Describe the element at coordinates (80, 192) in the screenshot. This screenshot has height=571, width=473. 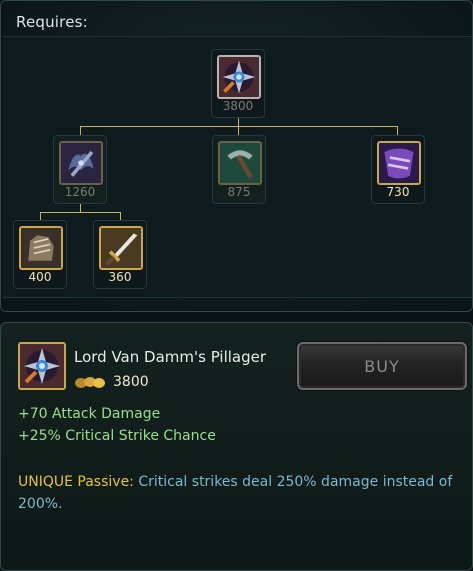
I see `recipe-node-cost: 1260` at that location.